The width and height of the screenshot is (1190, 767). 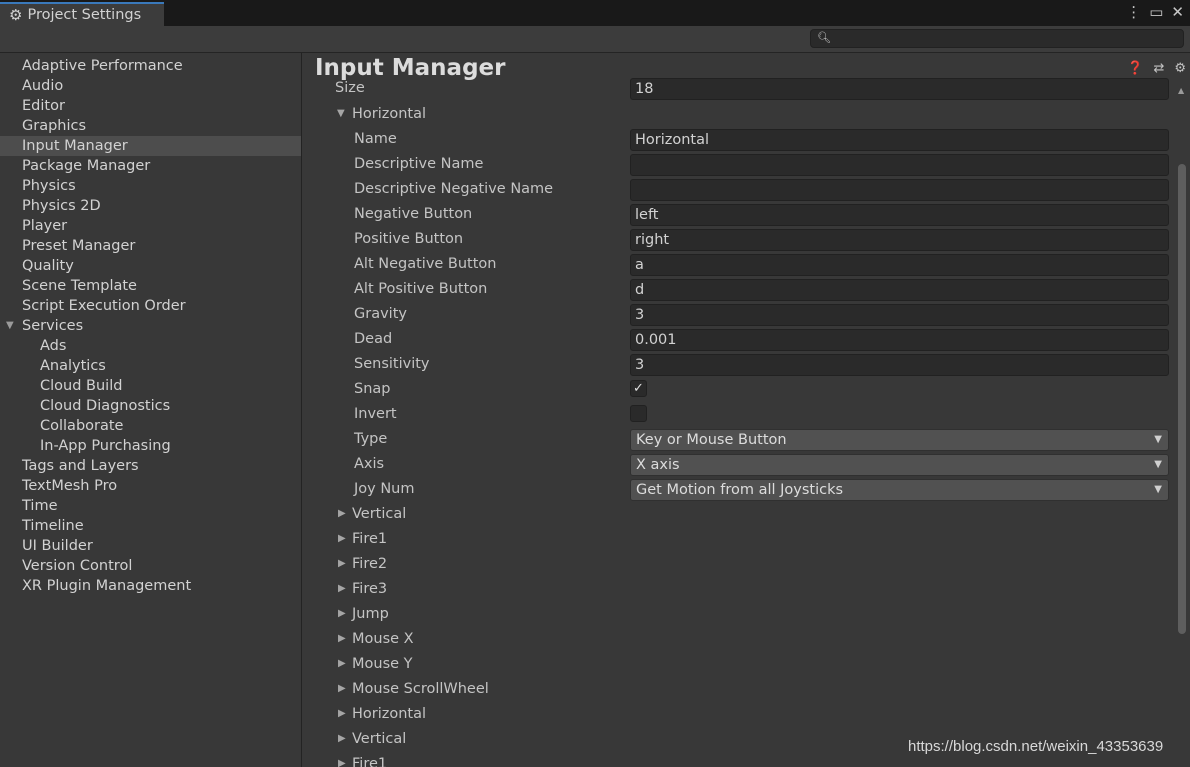 What do you see at coordinates (899, 89) in the screenshot?
I see `size-field: 18` at bounding box center [899, 89].